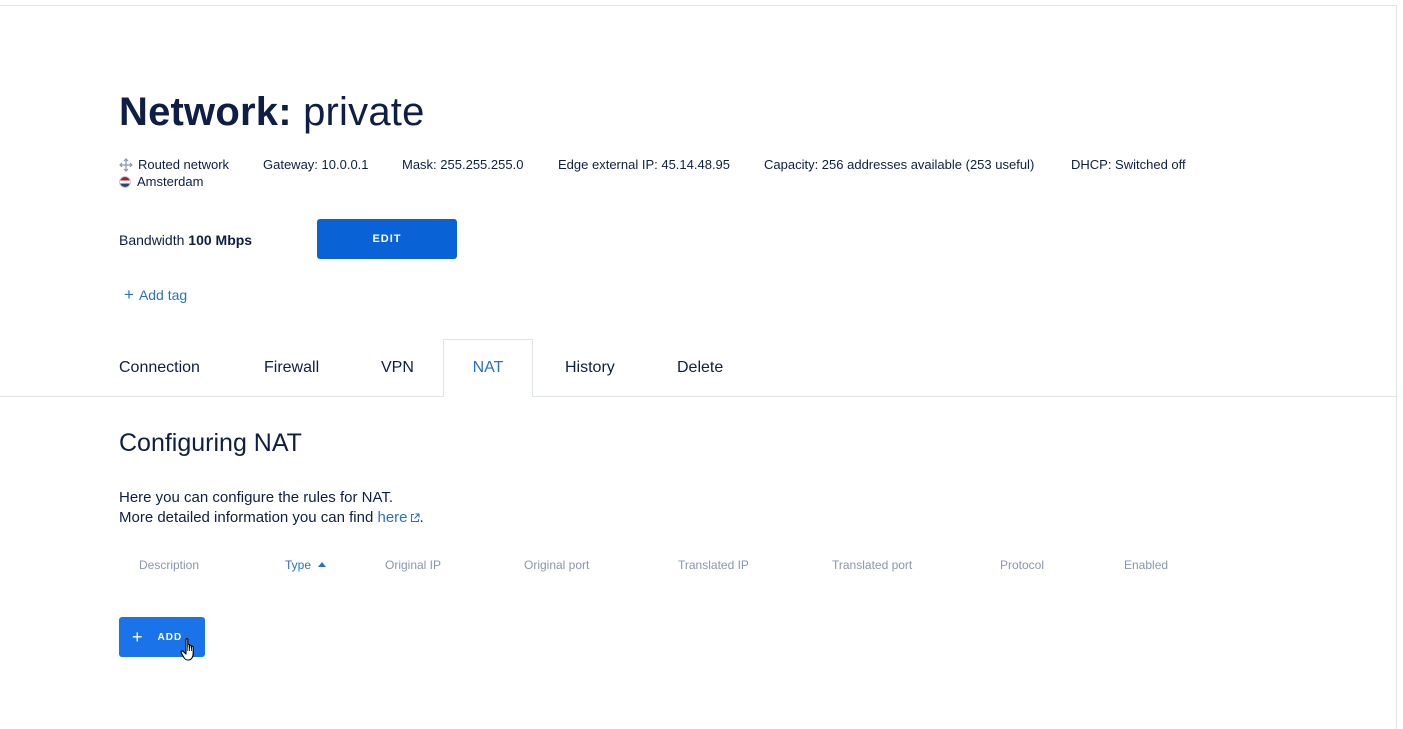 The image size is (1403, 729). What do you see at coordinates (872, 565) in the screenshot?
I see `column-translated-port: Translated port` at bounding box center [872, 565].